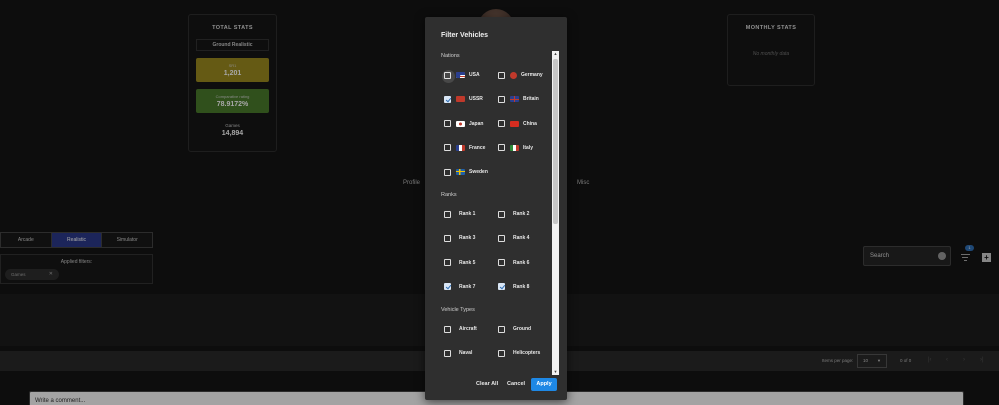 The width and height of the screenshot is (999, 405). Describe the element at coordinates (544, 384) in the screenshot. I see `apply-button: Apply` at that location.